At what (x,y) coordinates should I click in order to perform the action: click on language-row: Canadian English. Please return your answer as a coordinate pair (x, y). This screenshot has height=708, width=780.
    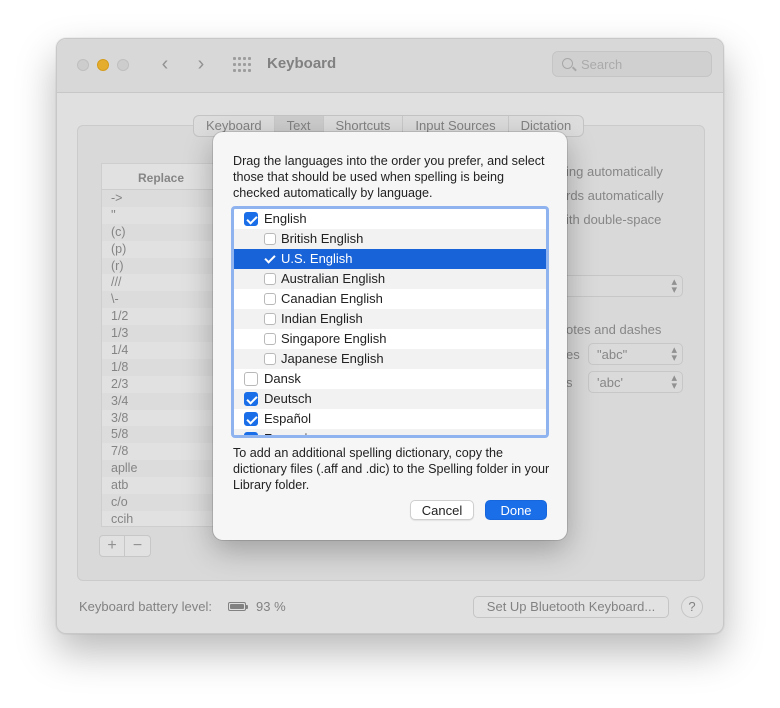
    Looking at the image, I should click on (390, 299).